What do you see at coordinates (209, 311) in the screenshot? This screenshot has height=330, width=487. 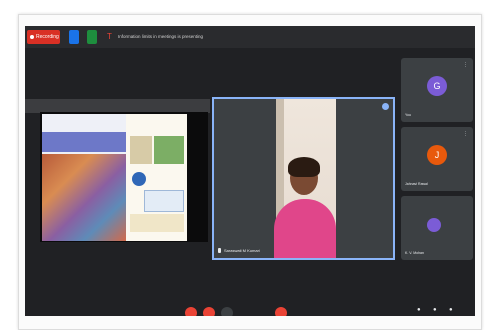 I see `camera-button` at bounding box center [209, 311].